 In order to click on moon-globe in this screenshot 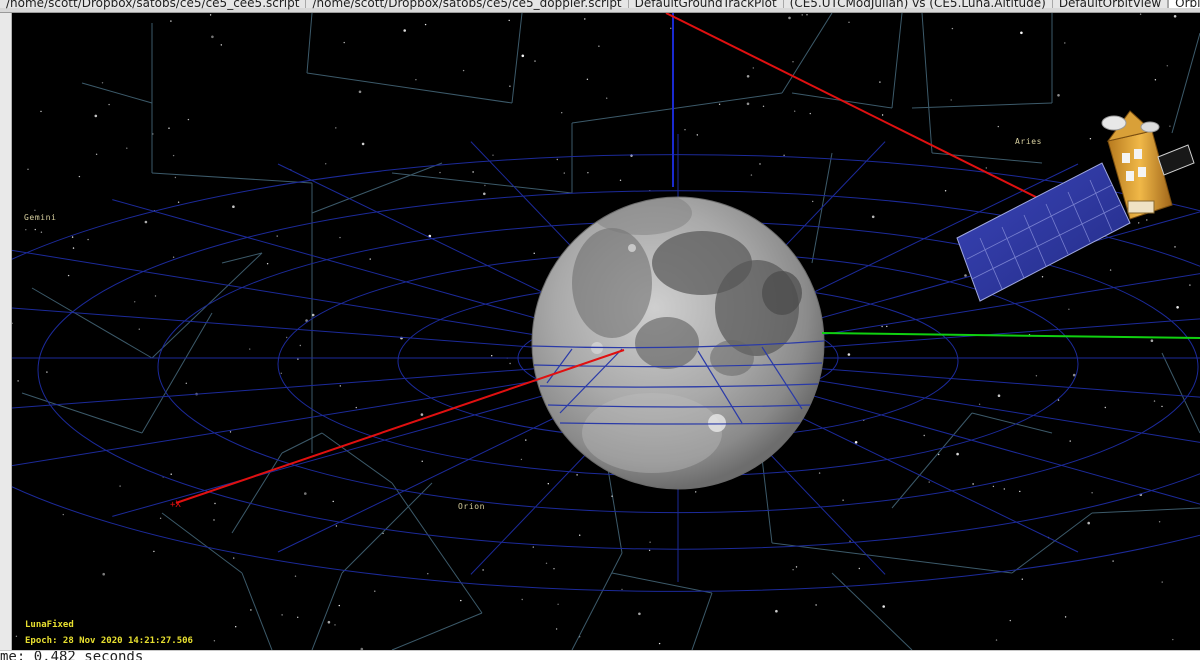, I will do `click(678, 340)`.